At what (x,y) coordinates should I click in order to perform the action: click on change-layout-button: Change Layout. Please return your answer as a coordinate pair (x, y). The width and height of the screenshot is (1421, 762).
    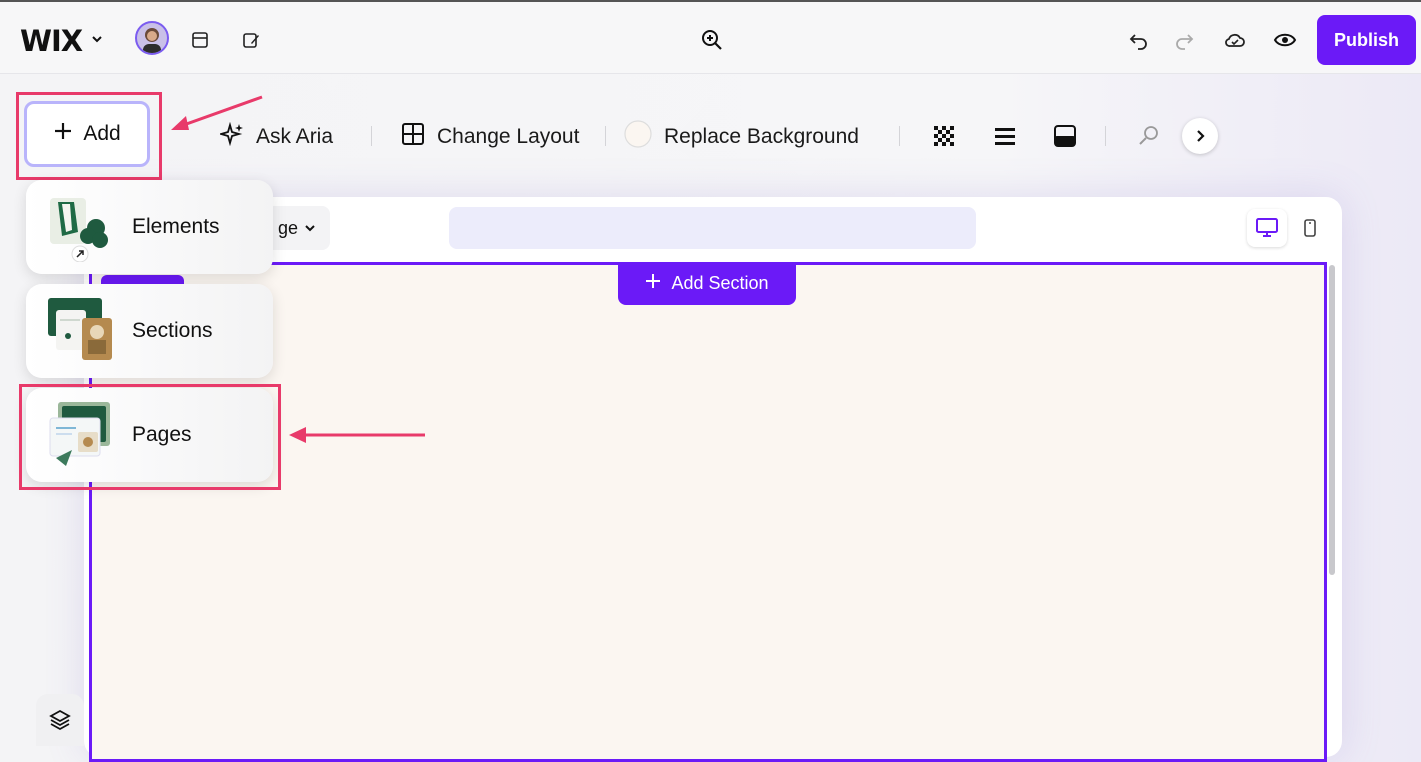
    Looking at the image, I should click on (490, 137).